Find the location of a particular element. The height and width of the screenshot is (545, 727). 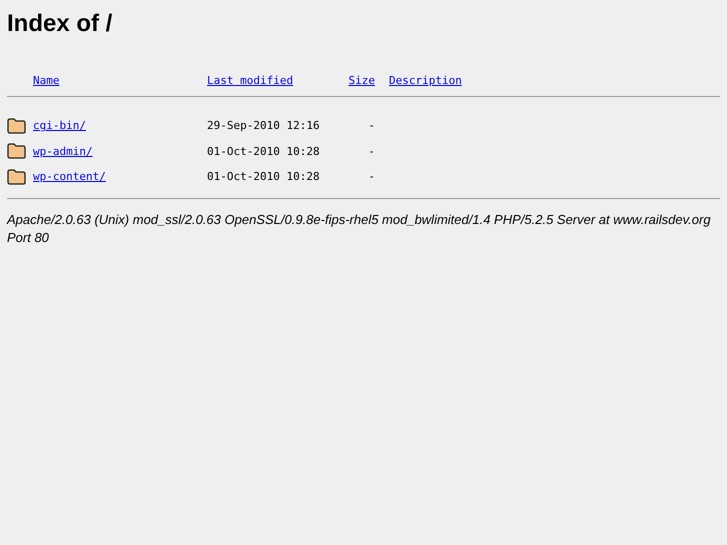

column-header-link: Size is located at coordinates (360, 80).